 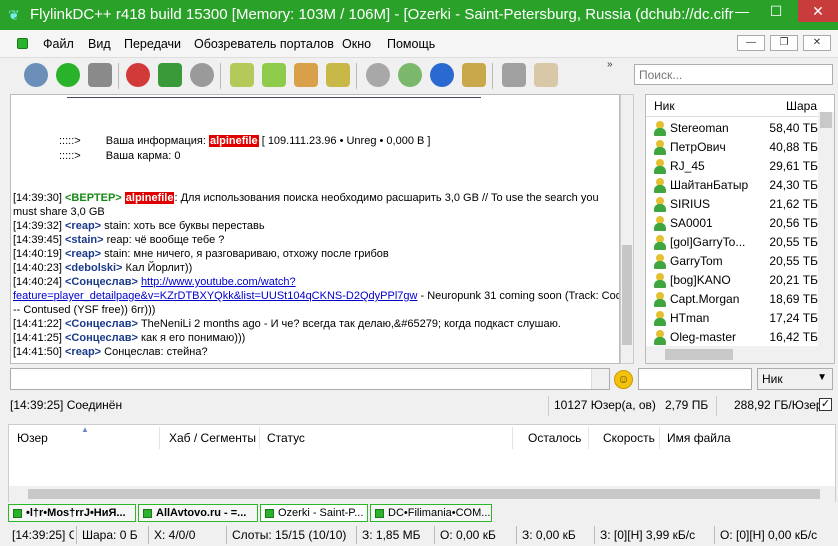 What do you see at coordinates (306, 75) in the screenshot?
I see `upload-icon` at bounding box center [306, 75].